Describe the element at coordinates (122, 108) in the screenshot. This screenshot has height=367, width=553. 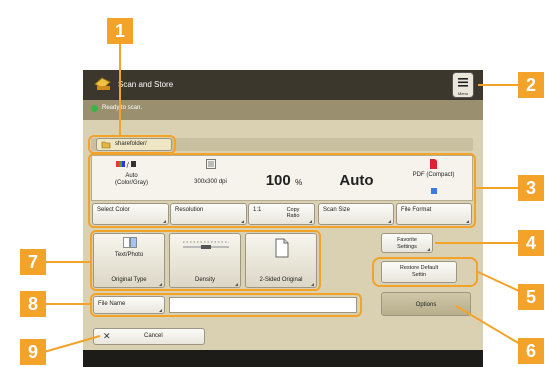
I see `status-text: Ready to scan.` at that location.